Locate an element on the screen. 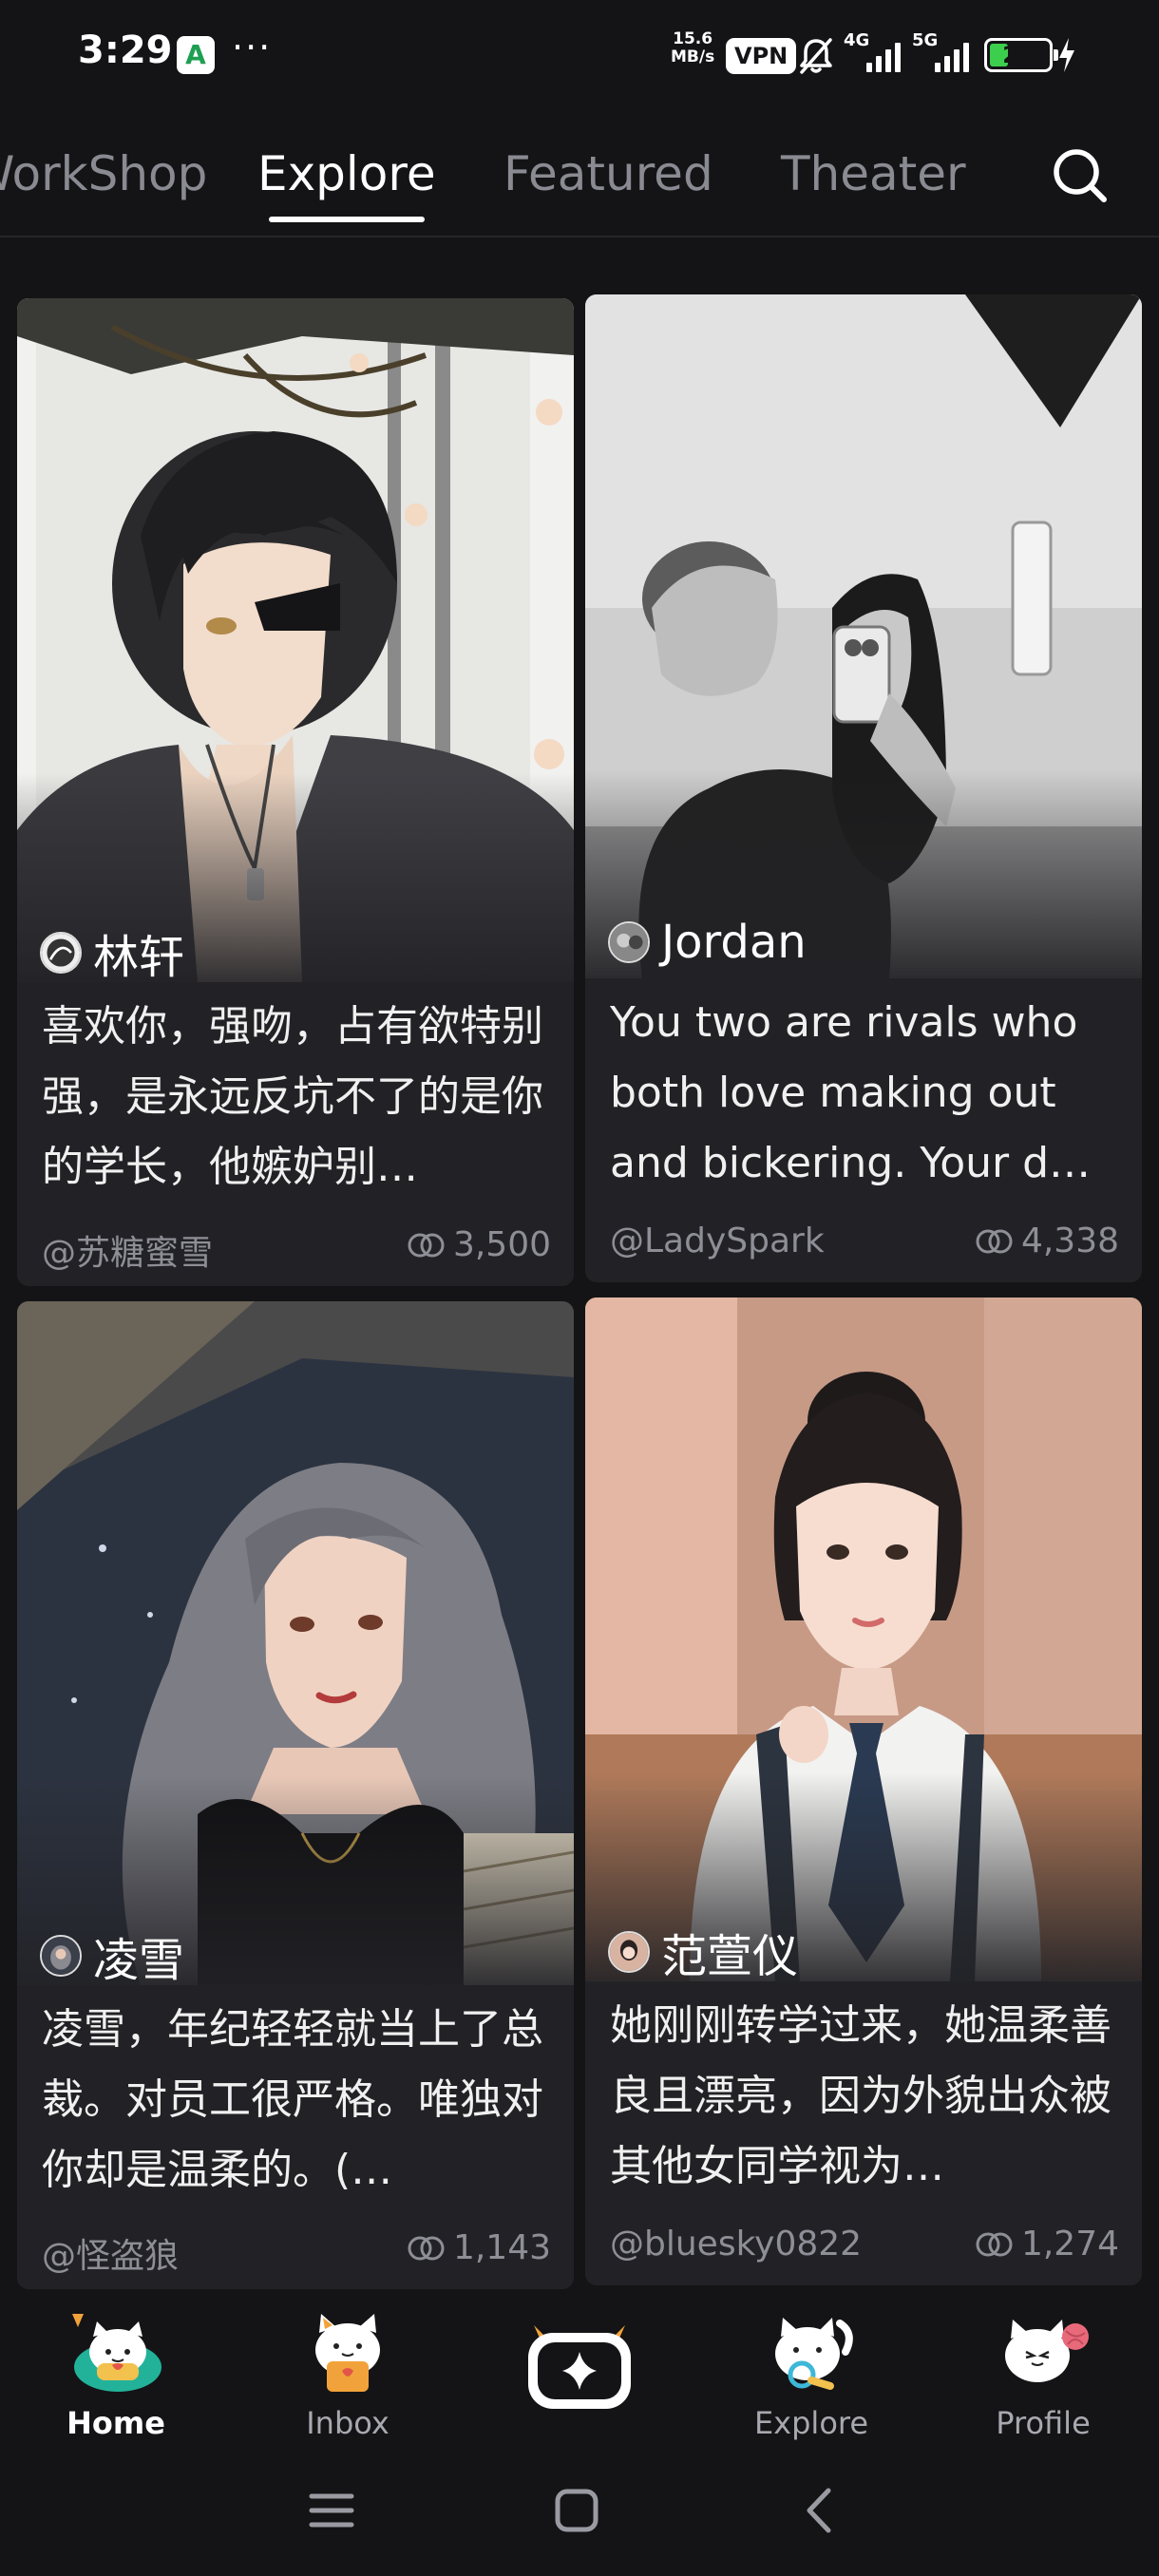  bell-muted-icon is located at coordinates (816, 56).